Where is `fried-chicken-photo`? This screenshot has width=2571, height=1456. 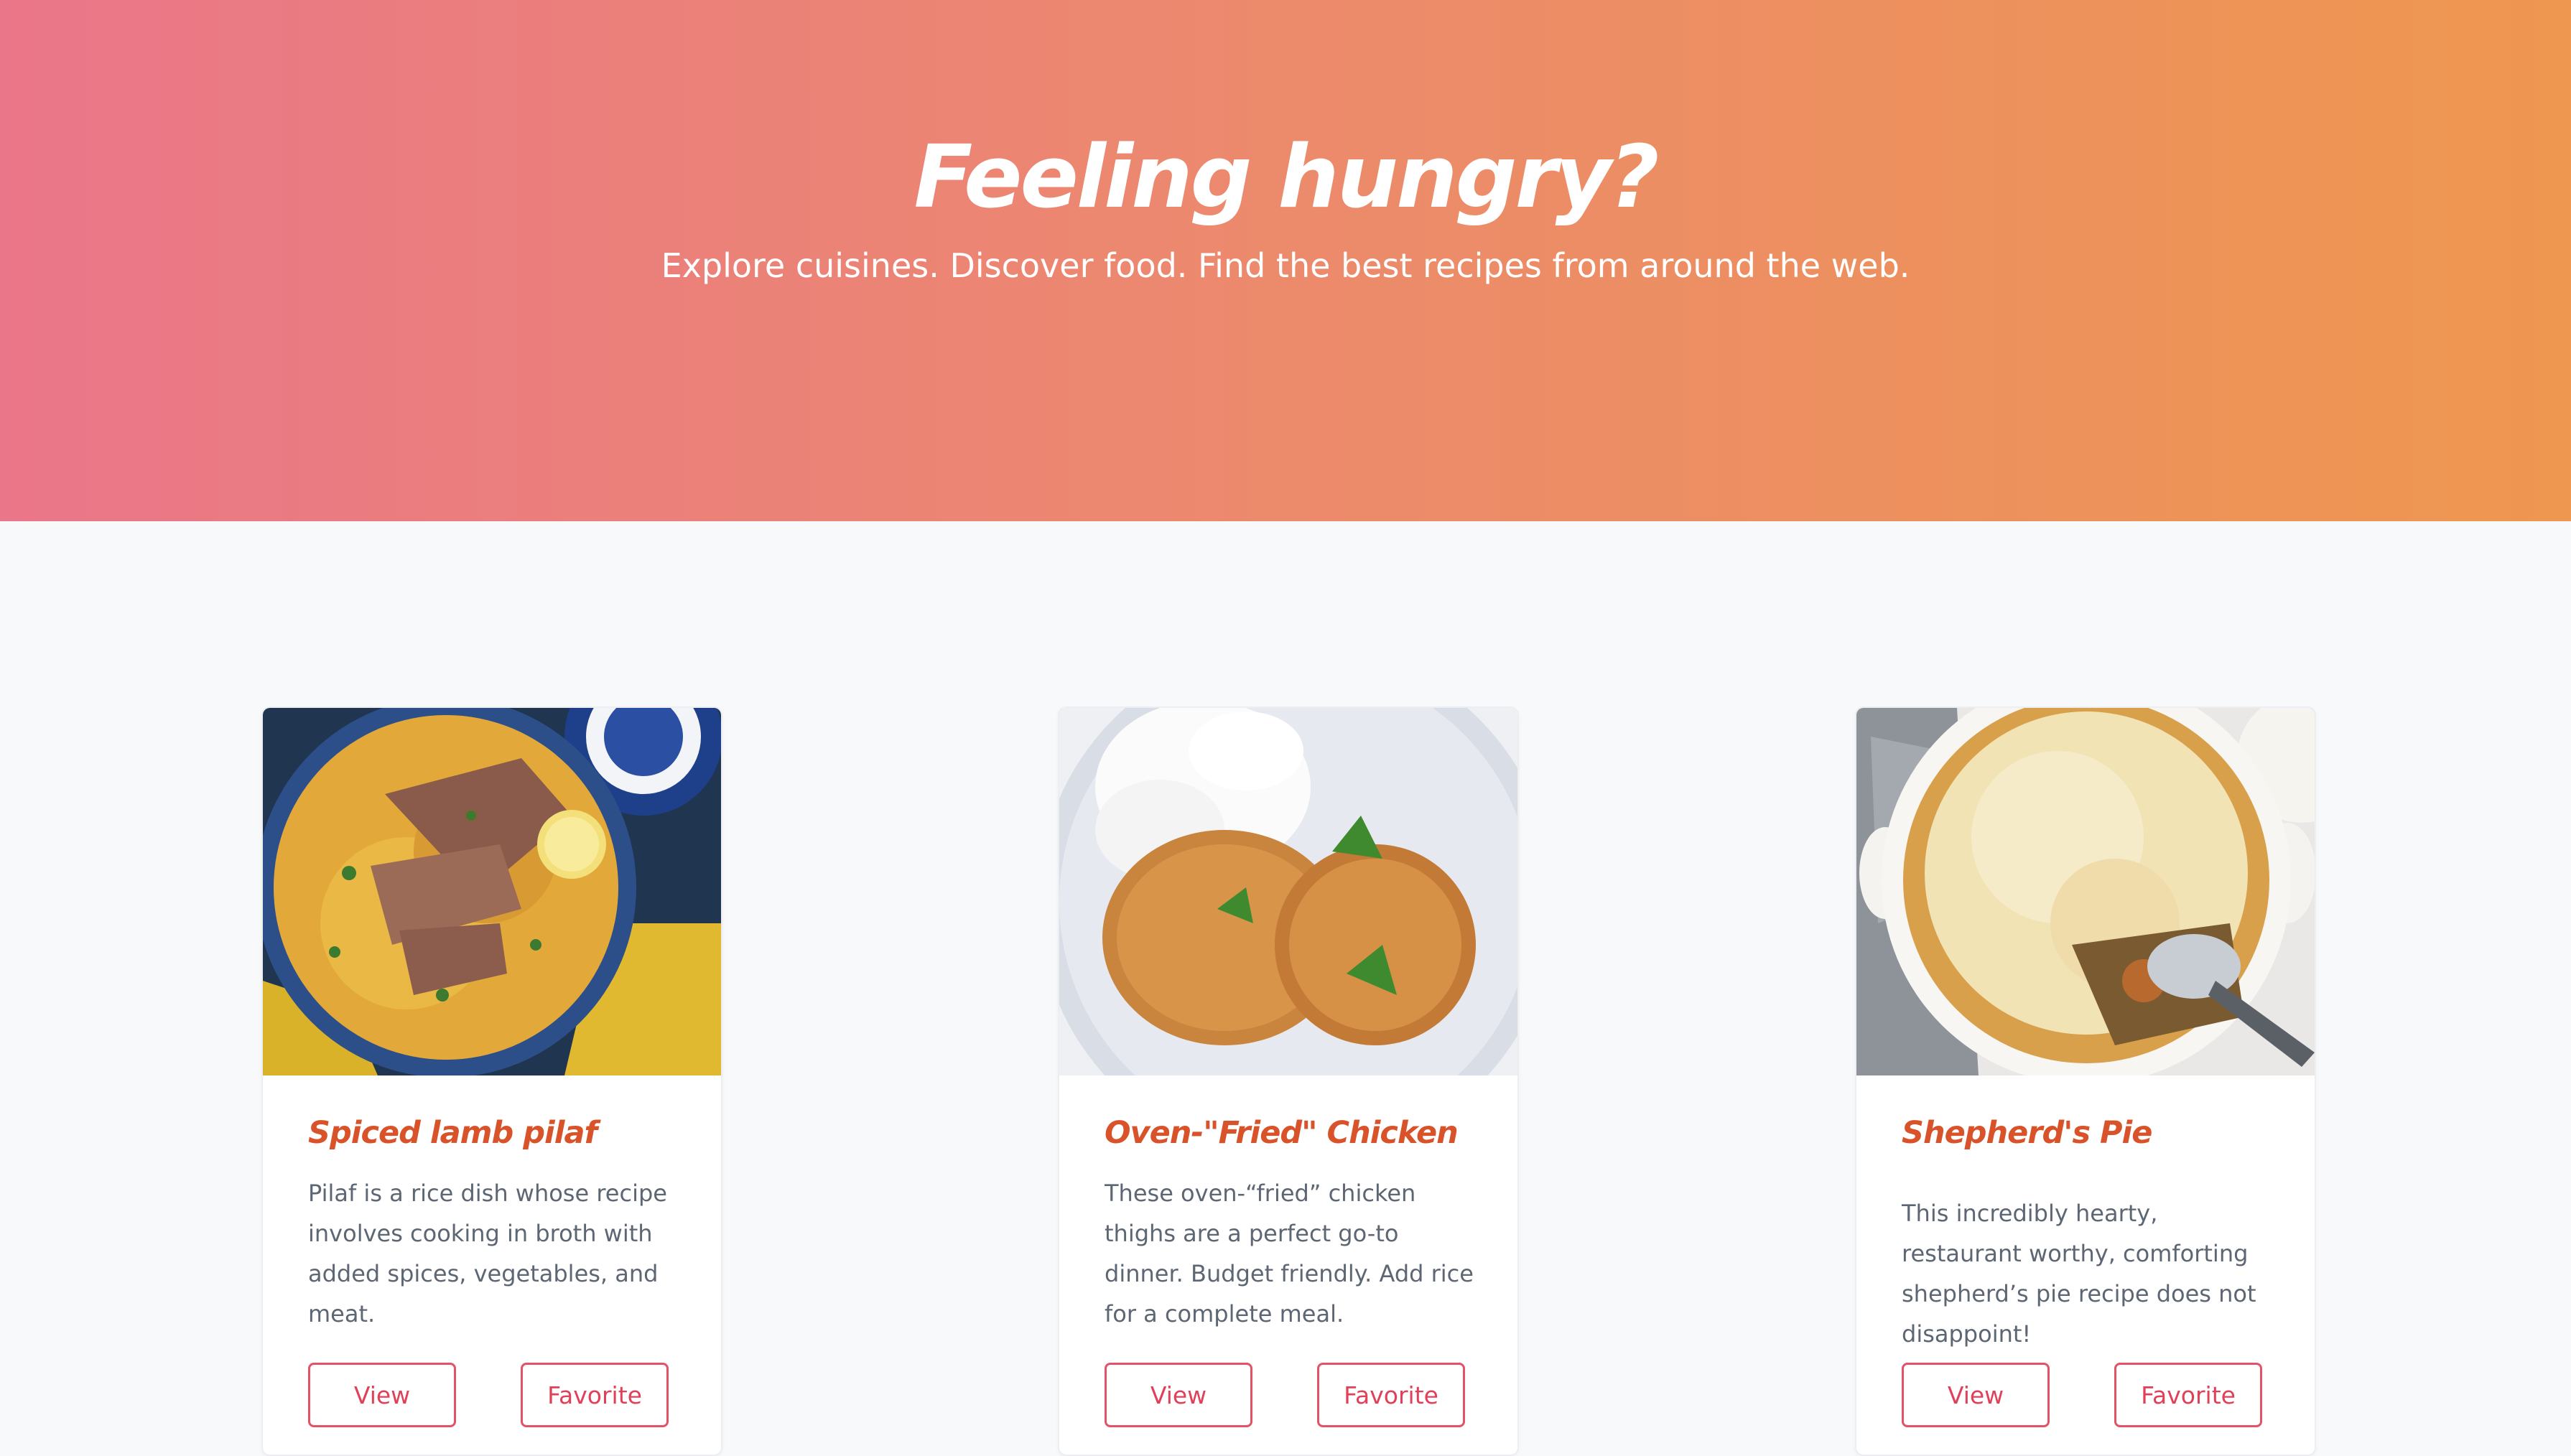
fried-chicken-photo is located at coordinates (1288, 891).